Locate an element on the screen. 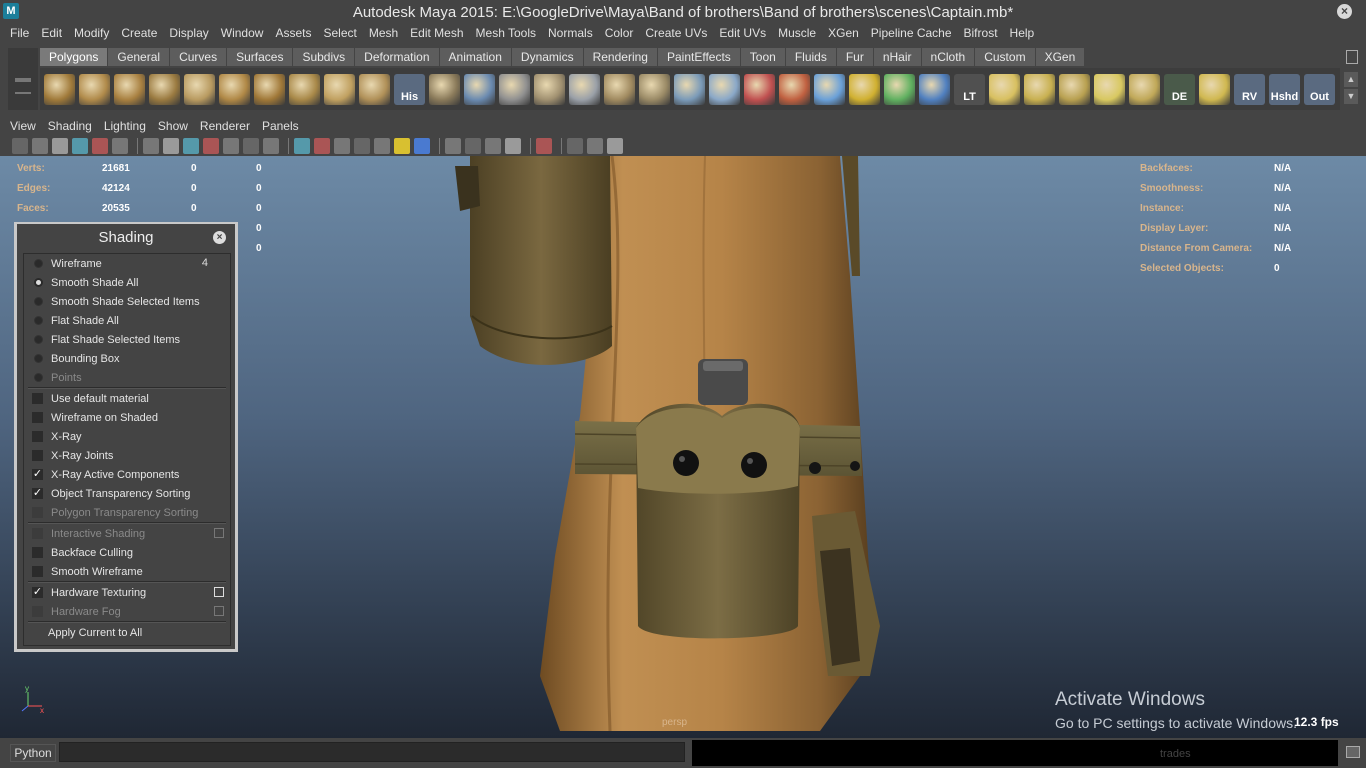 The width and height of the screenshot is (1366, 768). film-icon is located at coordinates (60, 145).